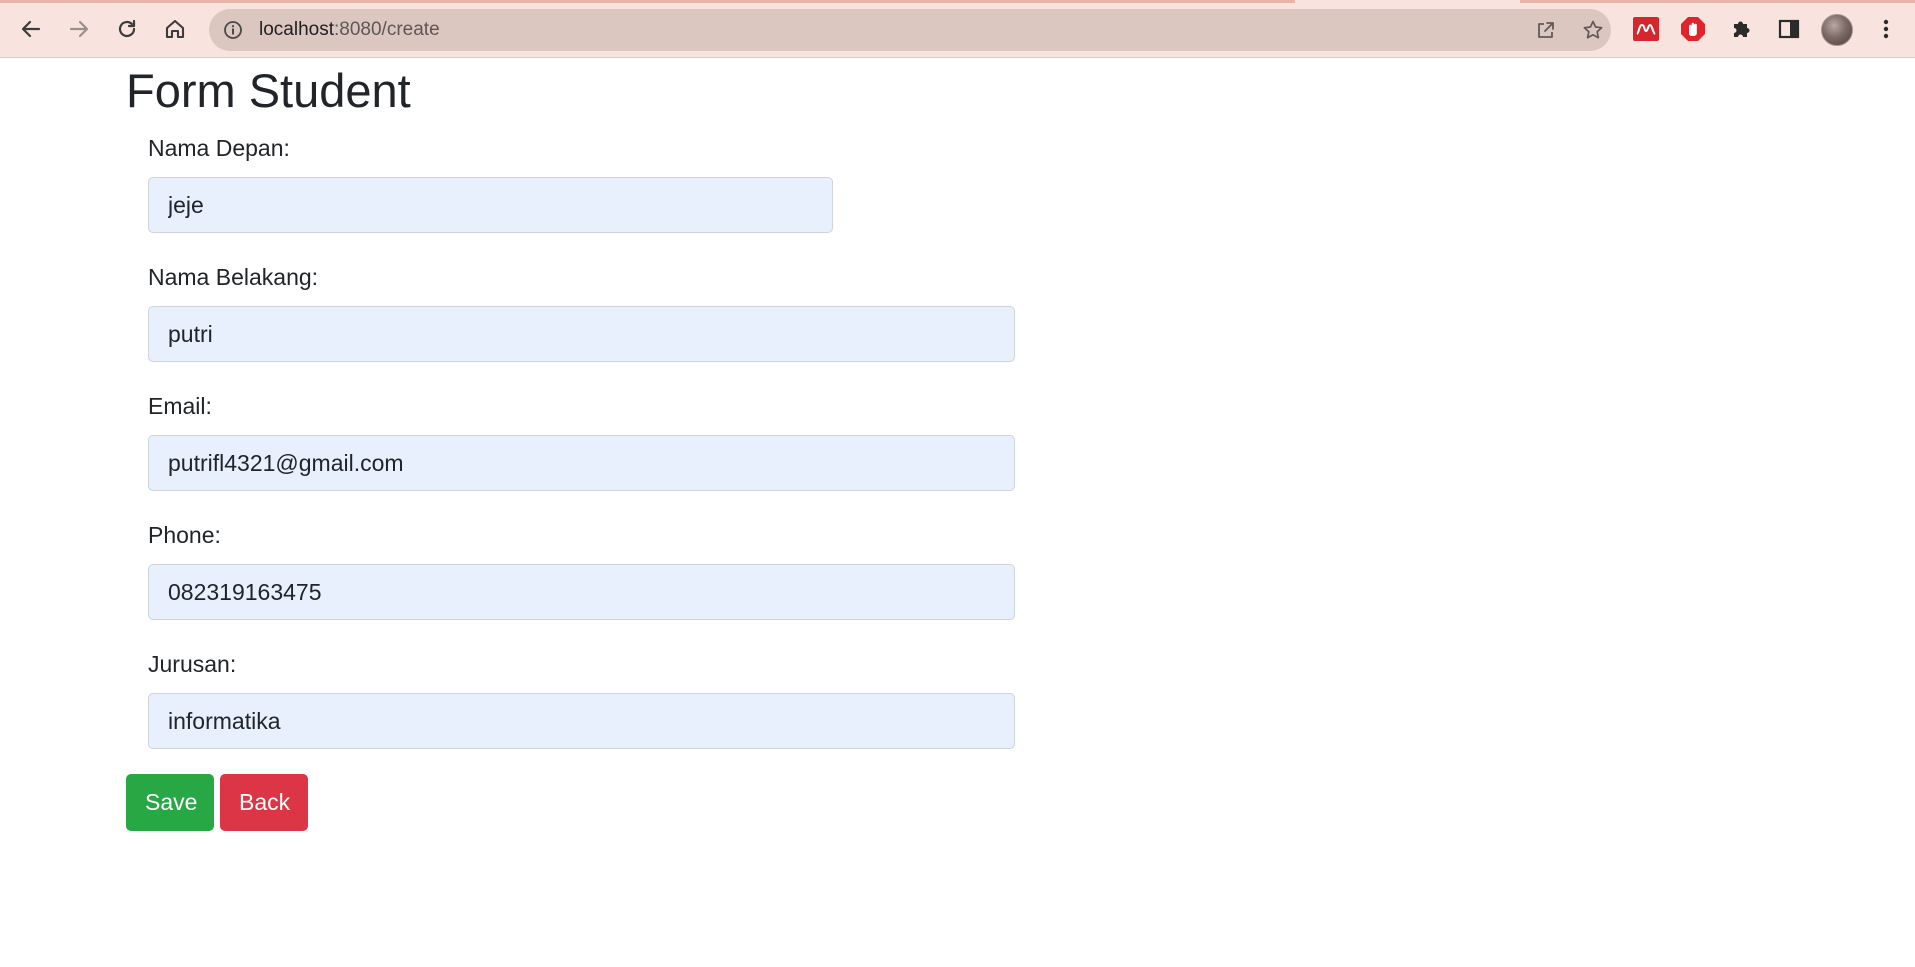 This screenshot has height=967, width=1915. What do you see at coordinates (910, 30) in the screenshot?
I see `address-bar: localhost:8080/create` at bounding box center [910, 30].